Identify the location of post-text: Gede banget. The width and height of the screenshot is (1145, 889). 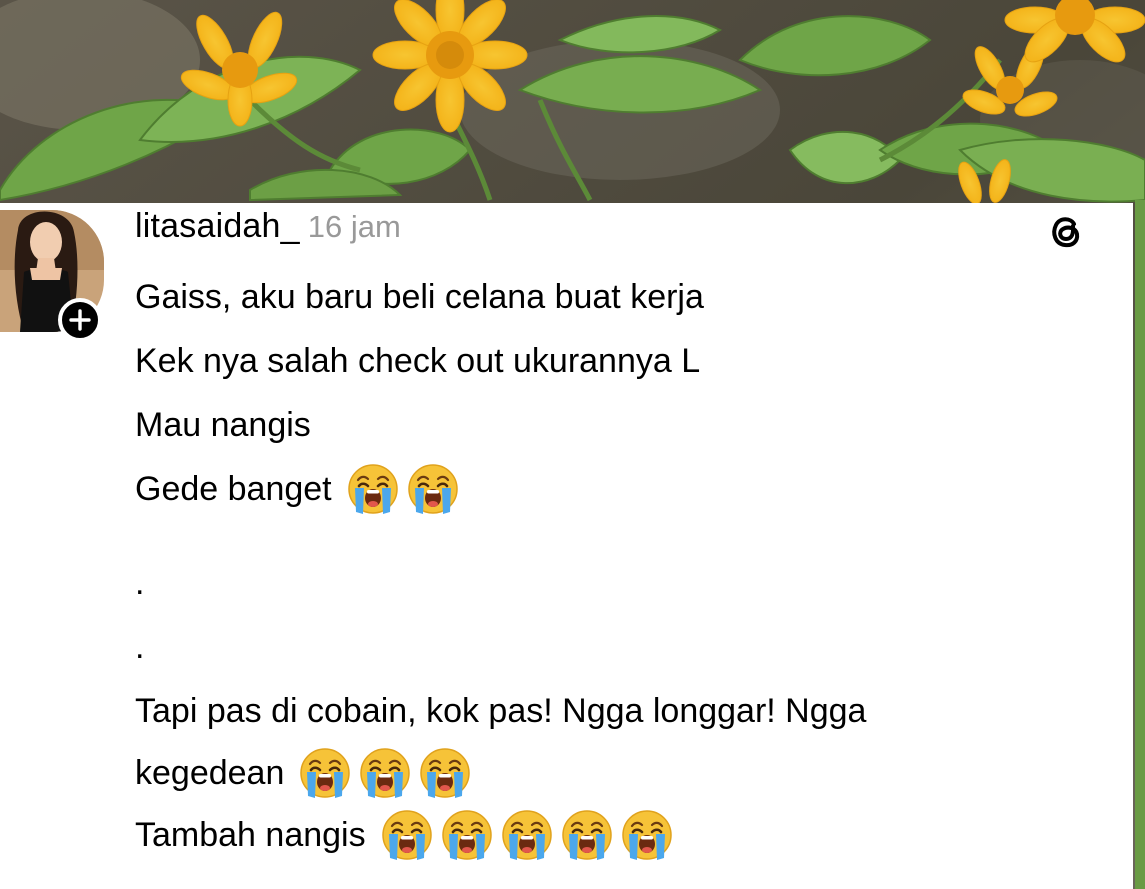
(233, 489).